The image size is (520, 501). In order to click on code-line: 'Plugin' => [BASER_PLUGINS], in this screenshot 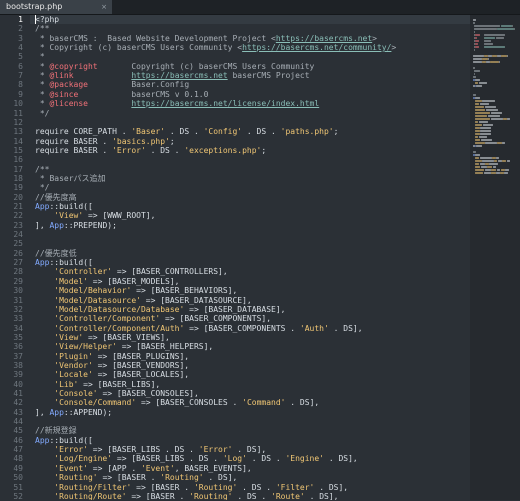, I will do `click(112, 356)`.